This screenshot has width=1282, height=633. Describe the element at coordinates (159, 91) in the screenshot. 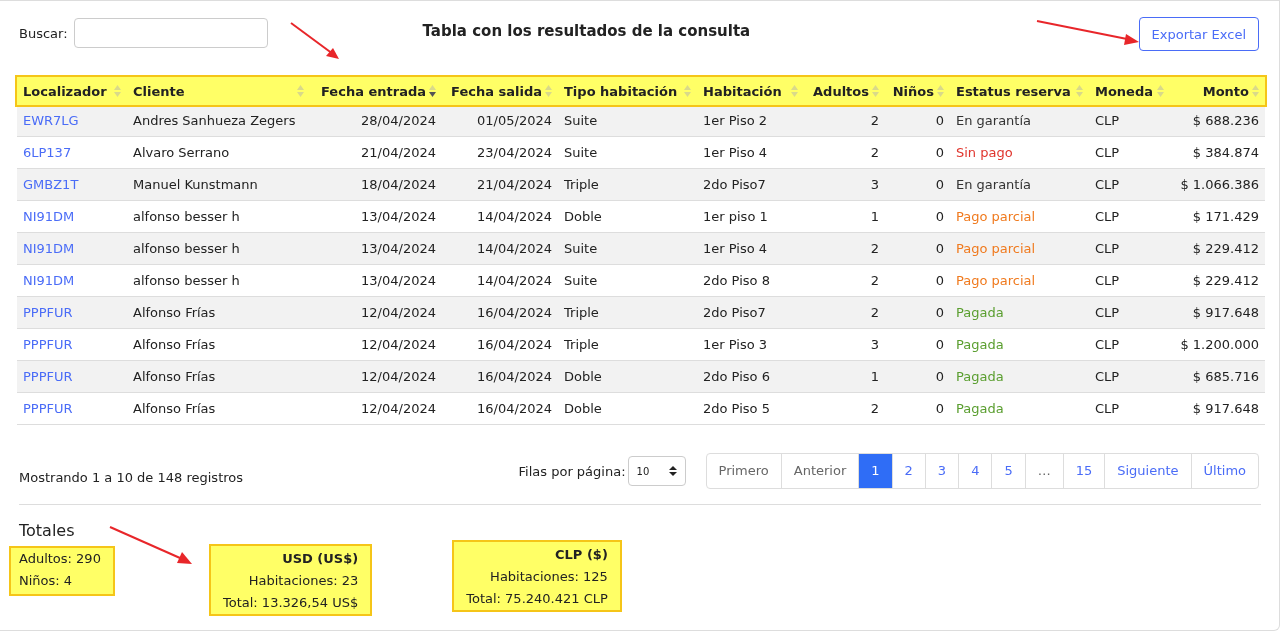

I see `column-header: Cliente` at that location.